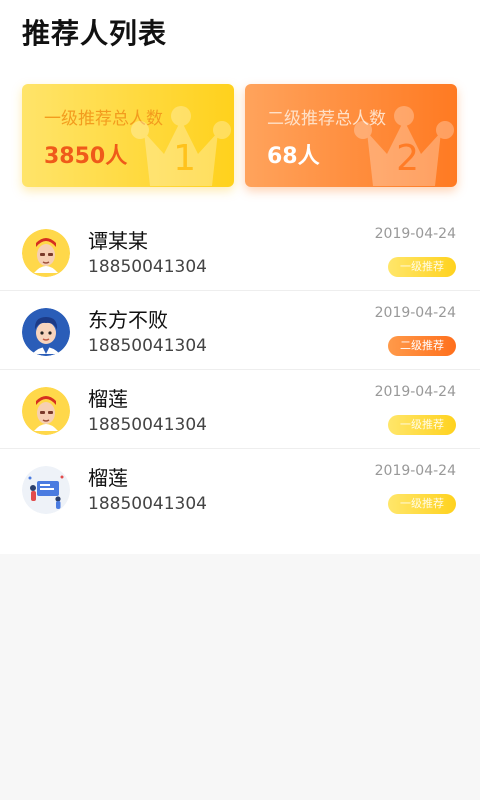 Image resolution: width=480 pixels, height=800 pixels. Describe the element at coordinates (240, 251) in the screenshot. I see `list-item: 谭某某 18850041304 2019-04-24 一级推荐` at that location.